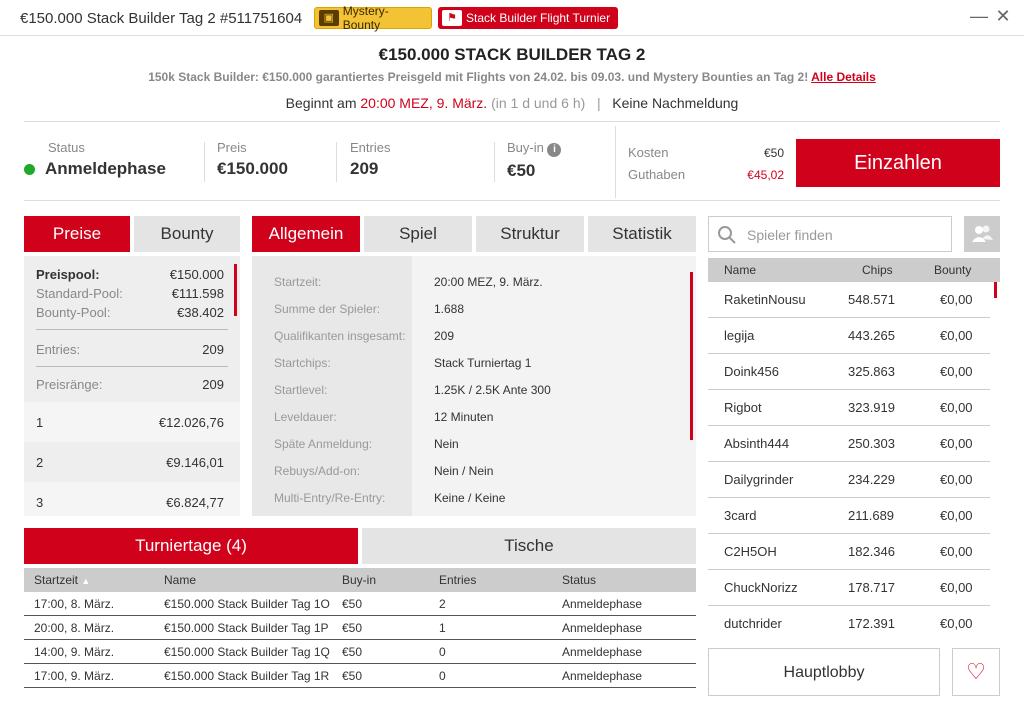 The height and width of the screenshot is (726, 1024). I want to click on info-icon: i, so click(554, 150).